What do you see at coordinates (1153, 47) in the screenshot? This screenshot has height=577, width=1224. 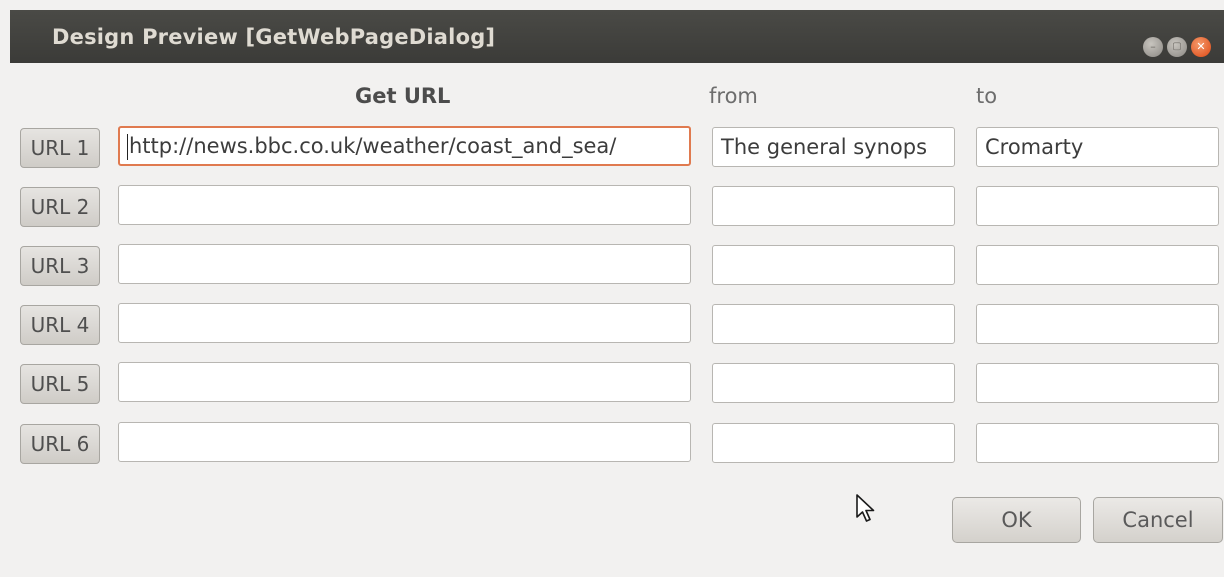 I see `minimize-icon: –` at bounding box center [1153, 47].